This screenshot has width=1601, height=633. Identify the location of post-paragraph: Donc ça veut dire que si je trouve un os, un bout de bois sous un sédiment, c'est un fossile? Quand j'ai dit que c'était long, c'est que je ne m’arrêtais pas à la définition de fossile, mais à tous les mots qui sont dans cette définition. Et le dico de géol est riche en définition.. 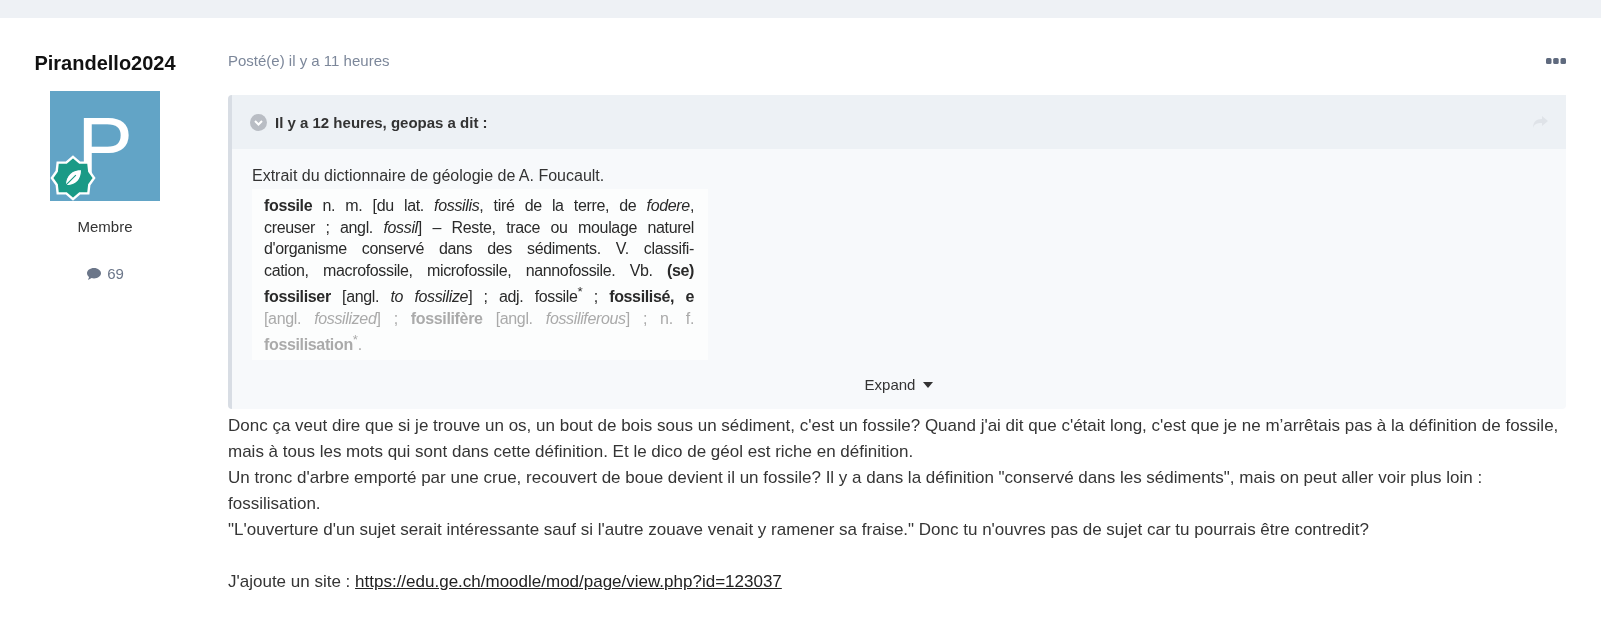
(894, 439).